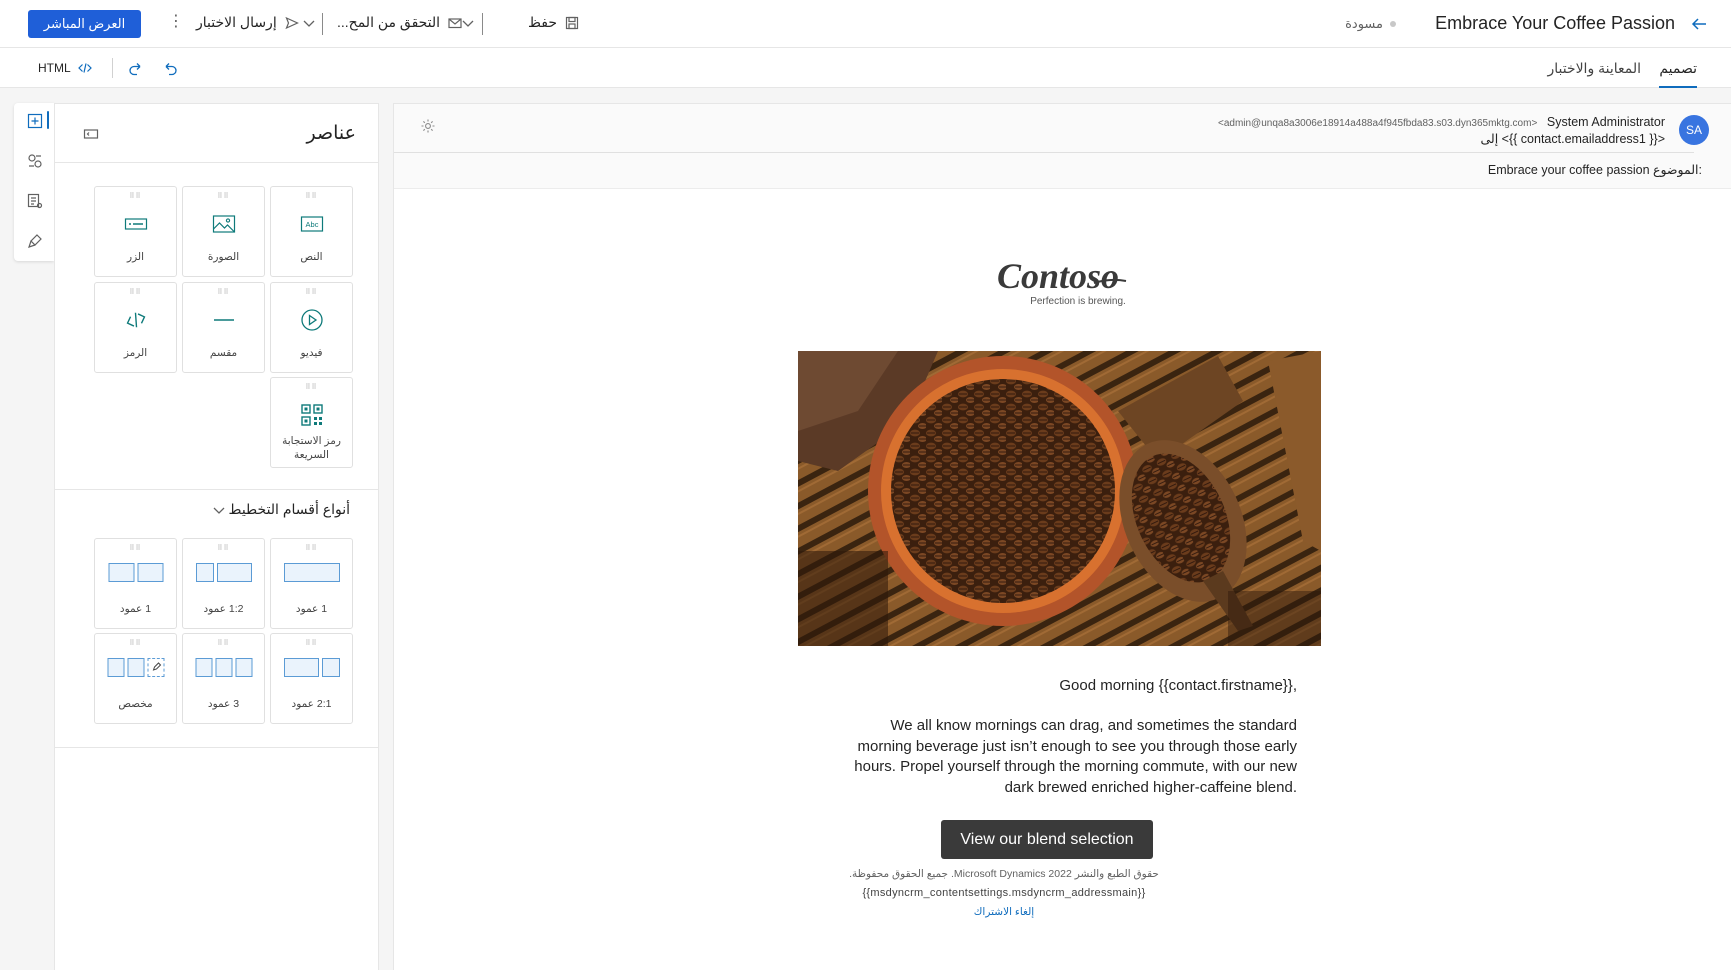  What do you see at coordinates (136, 68) in the screenshot?
I see `redo-icon` at bounding box center [136, 68].